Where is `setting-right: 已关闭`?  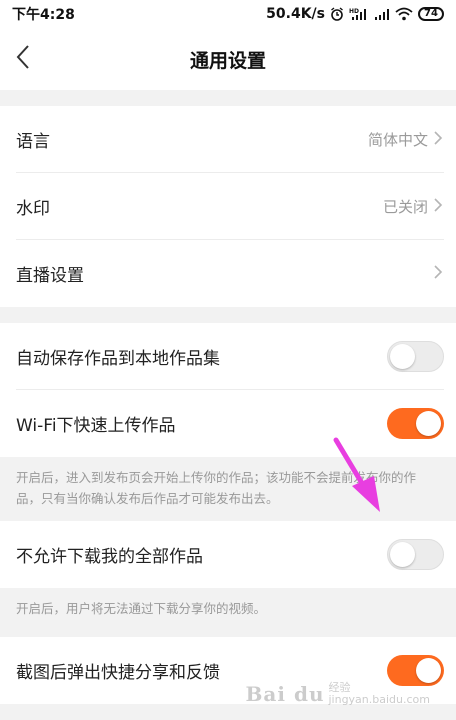
setting-right: 已关闭 is located at coordinates (413, 207).